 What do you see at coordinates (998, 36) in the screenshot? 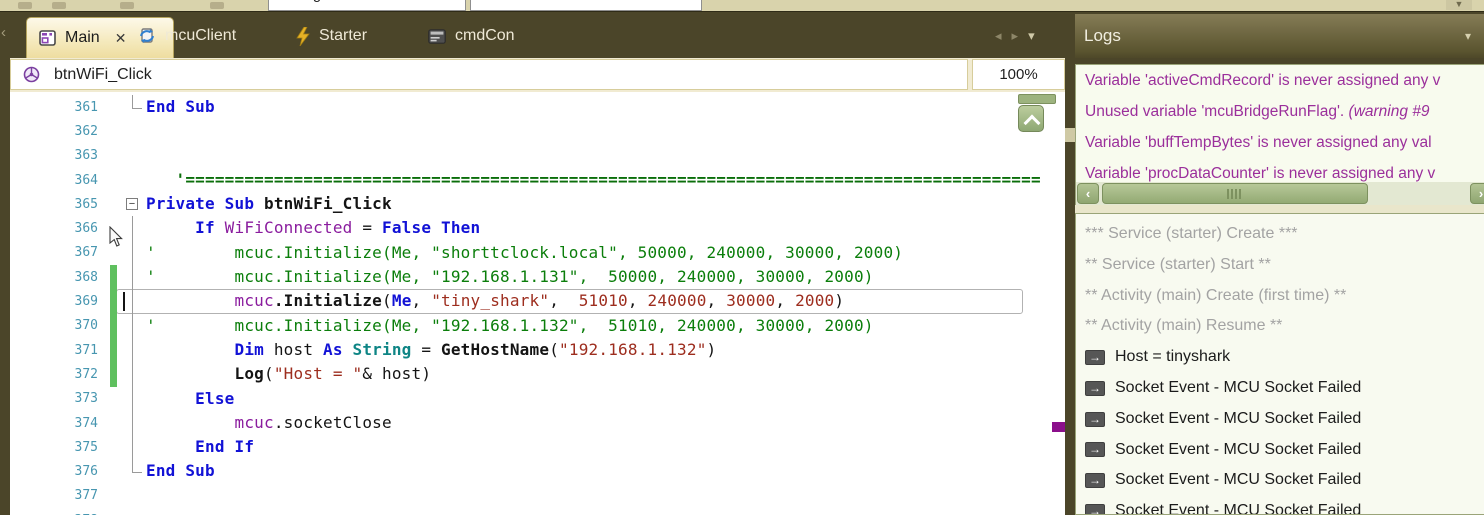
I see `tab-nav-prev-icon: ◂` at bounding box center [998, 36].